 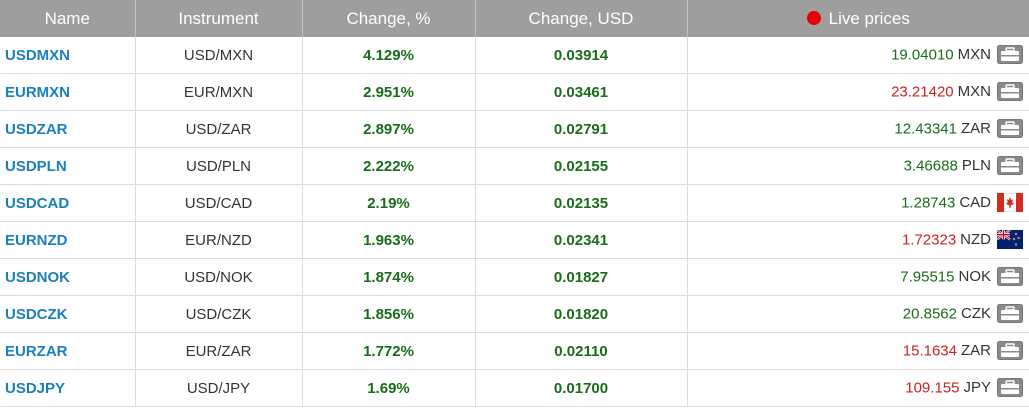 I want to click on name-cell: EURZAR, so click(x=68, y=351).